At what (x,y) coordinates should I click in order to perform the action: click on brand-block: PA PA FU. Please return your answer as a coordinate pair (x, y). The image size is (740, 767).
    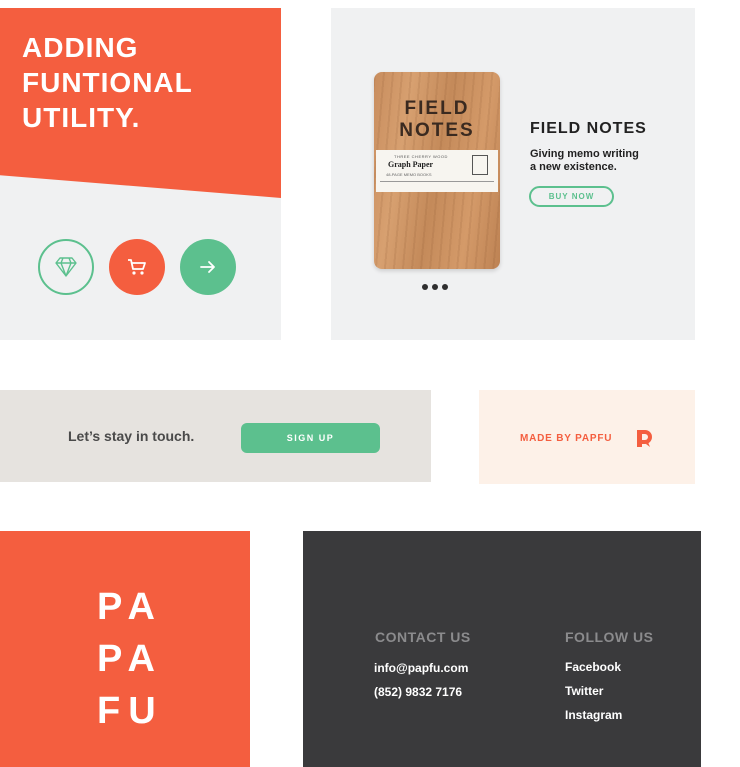
    Looking at the image, I should click on (125, 649).